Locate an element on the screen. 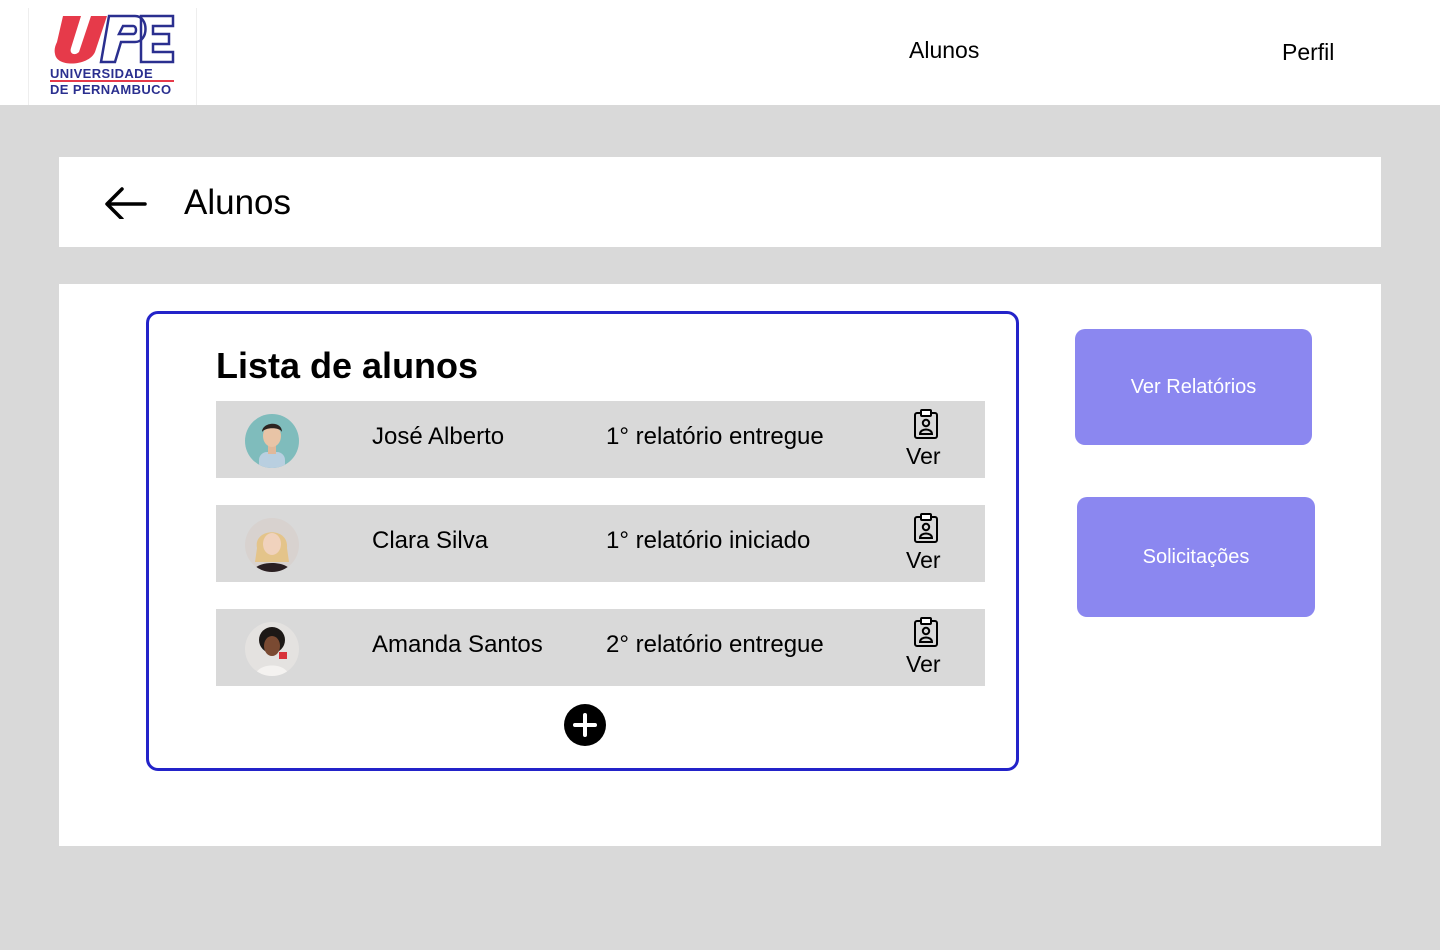 The height and width of the screenshot is (950, 1440). back-button is located at coordinates (125, 203).